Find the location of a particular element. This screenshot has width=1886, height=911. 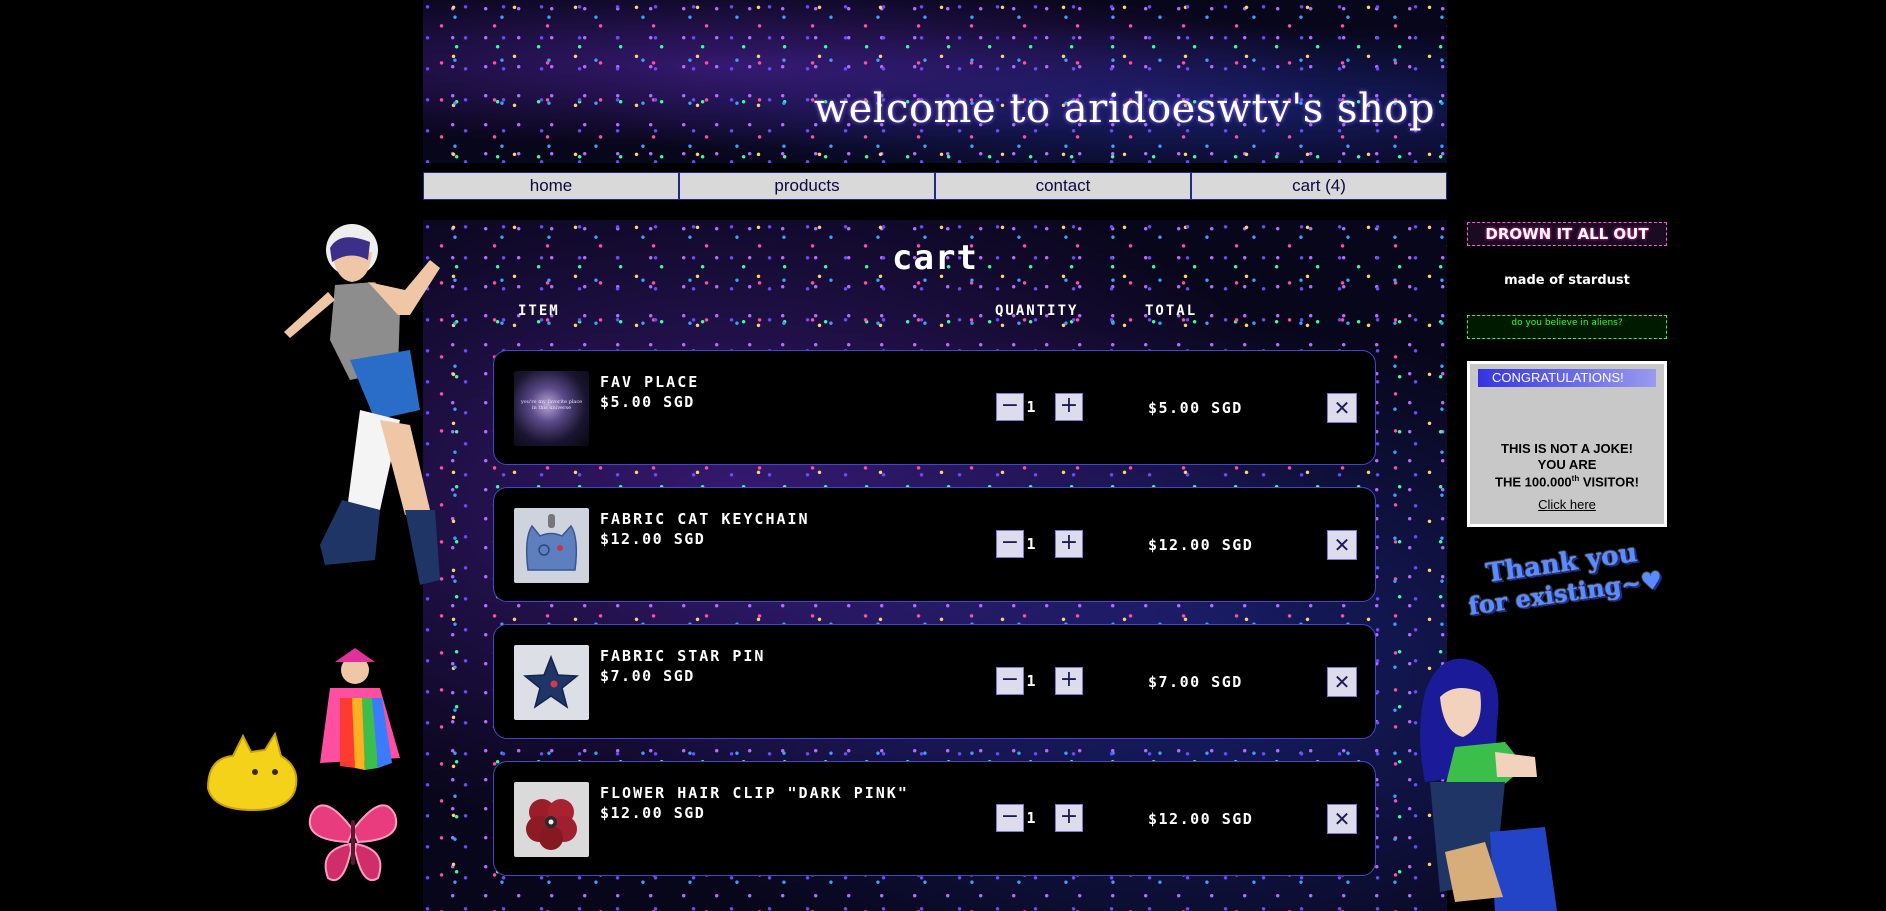

site-title: welcome to aridoeswtv's shop is located at coordinates (1124, 109).